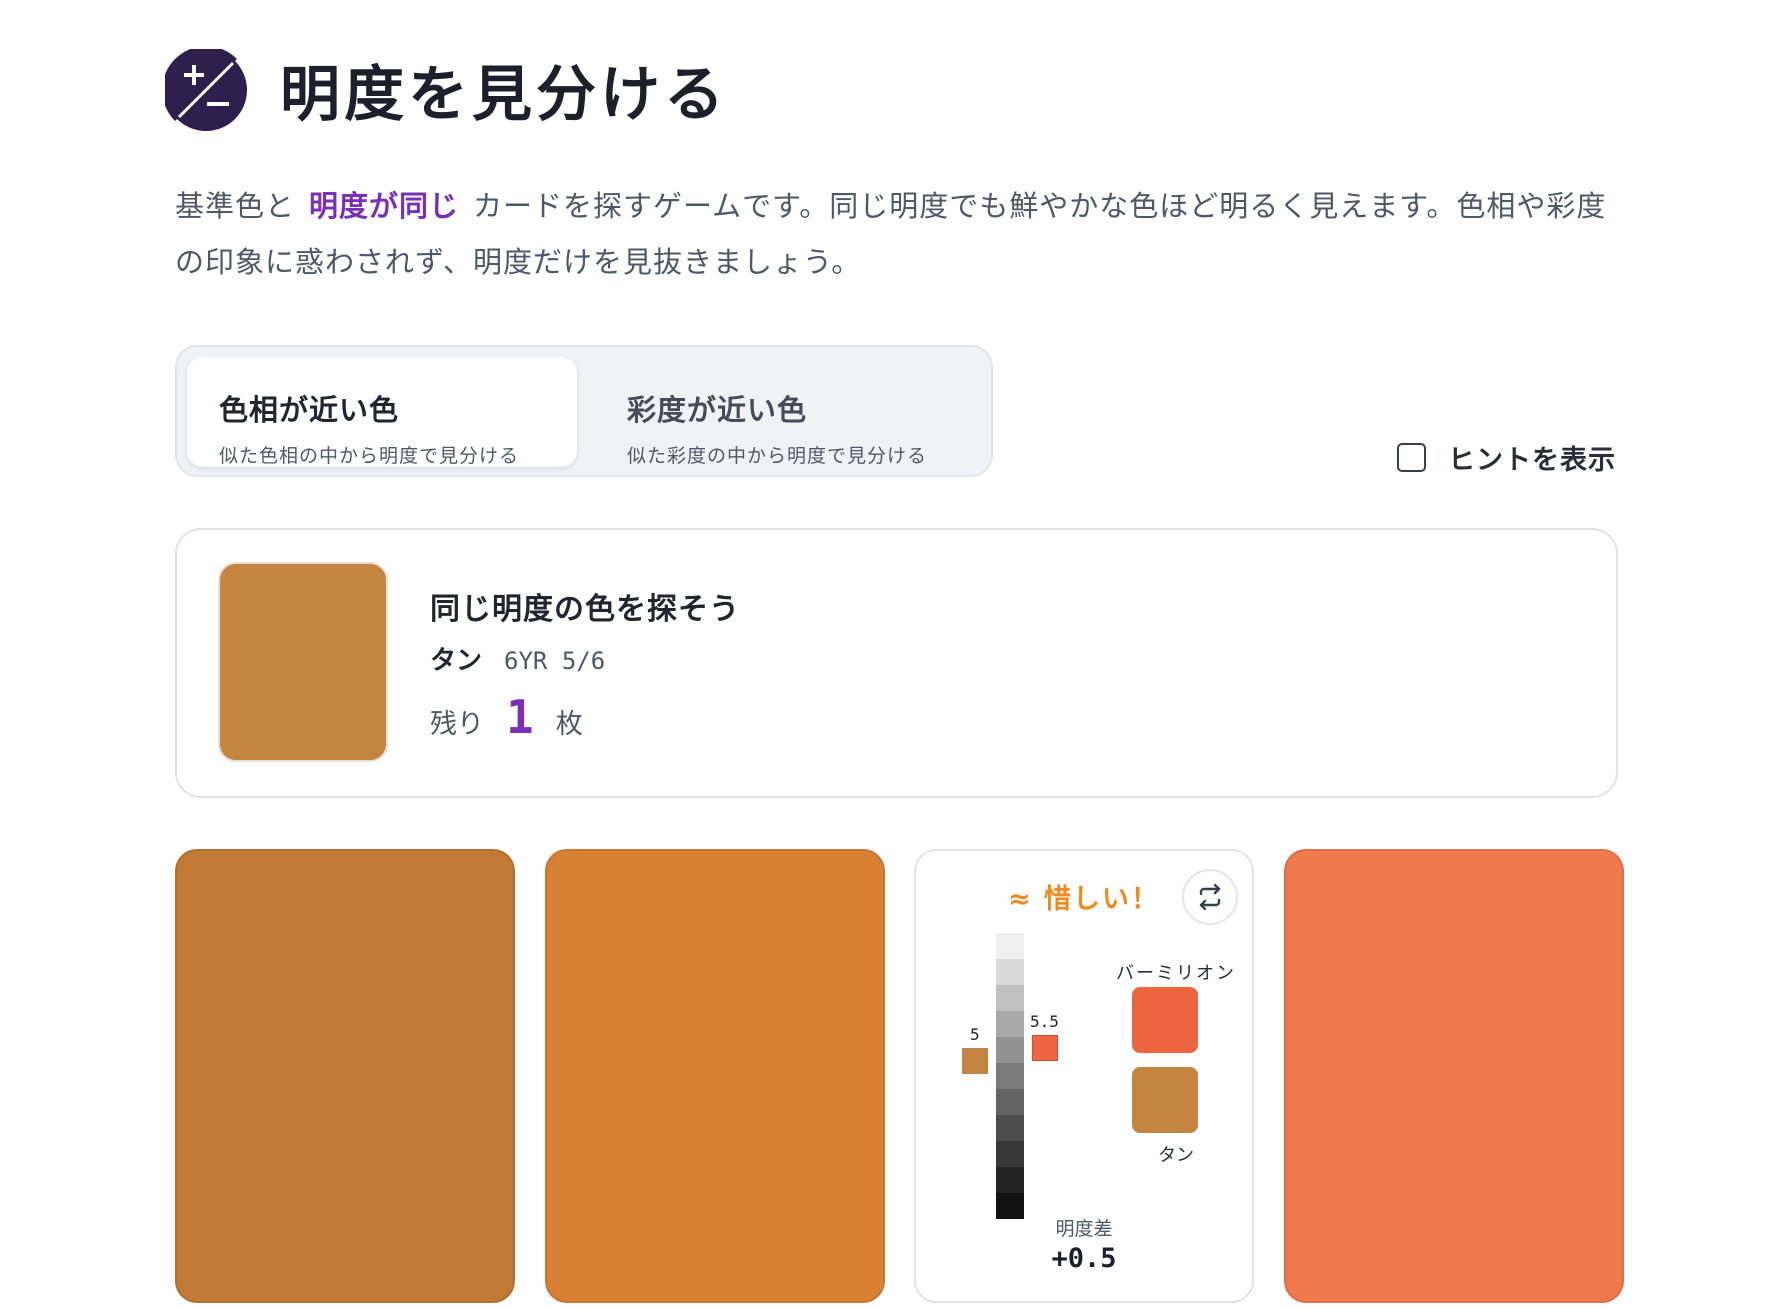 Image resolution: width=1786 pixels, height=1310 pixels. Describe the element at coordinates (369, 456) in the screenshot. I see `mode-tab-sub: 似た色相の中から明度で見分ける` at that location.